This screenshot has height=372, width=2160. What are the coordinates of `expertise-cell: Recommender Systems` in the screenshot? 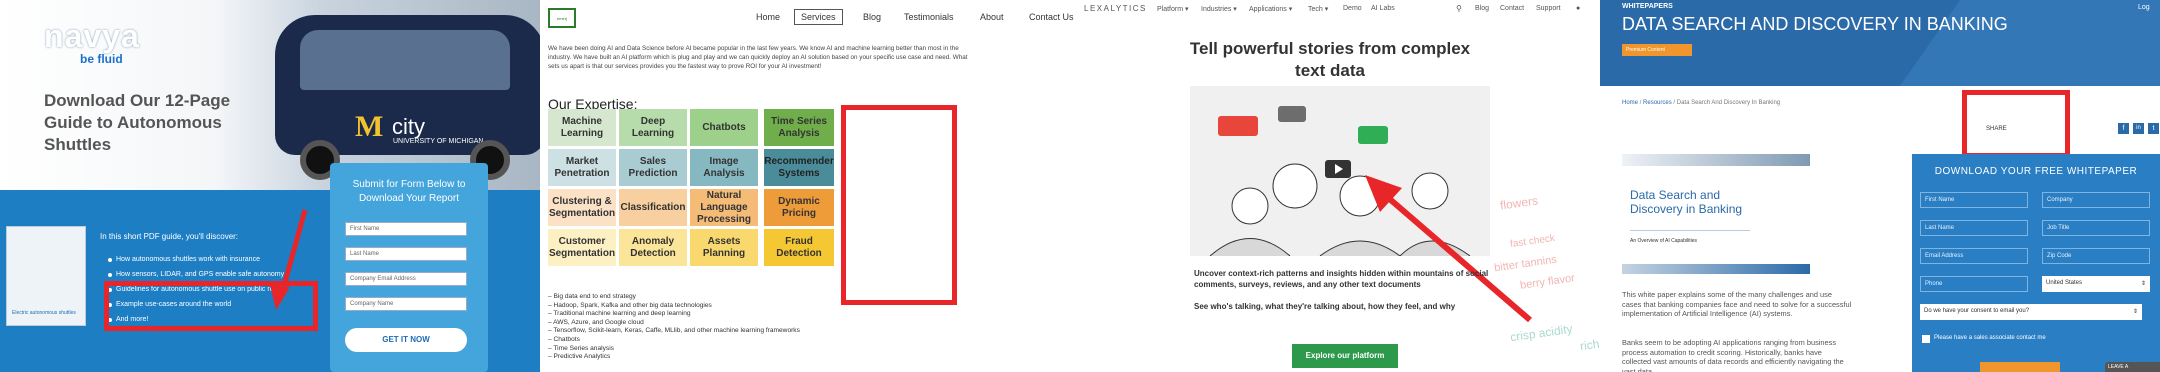 It's located at (799, 167).